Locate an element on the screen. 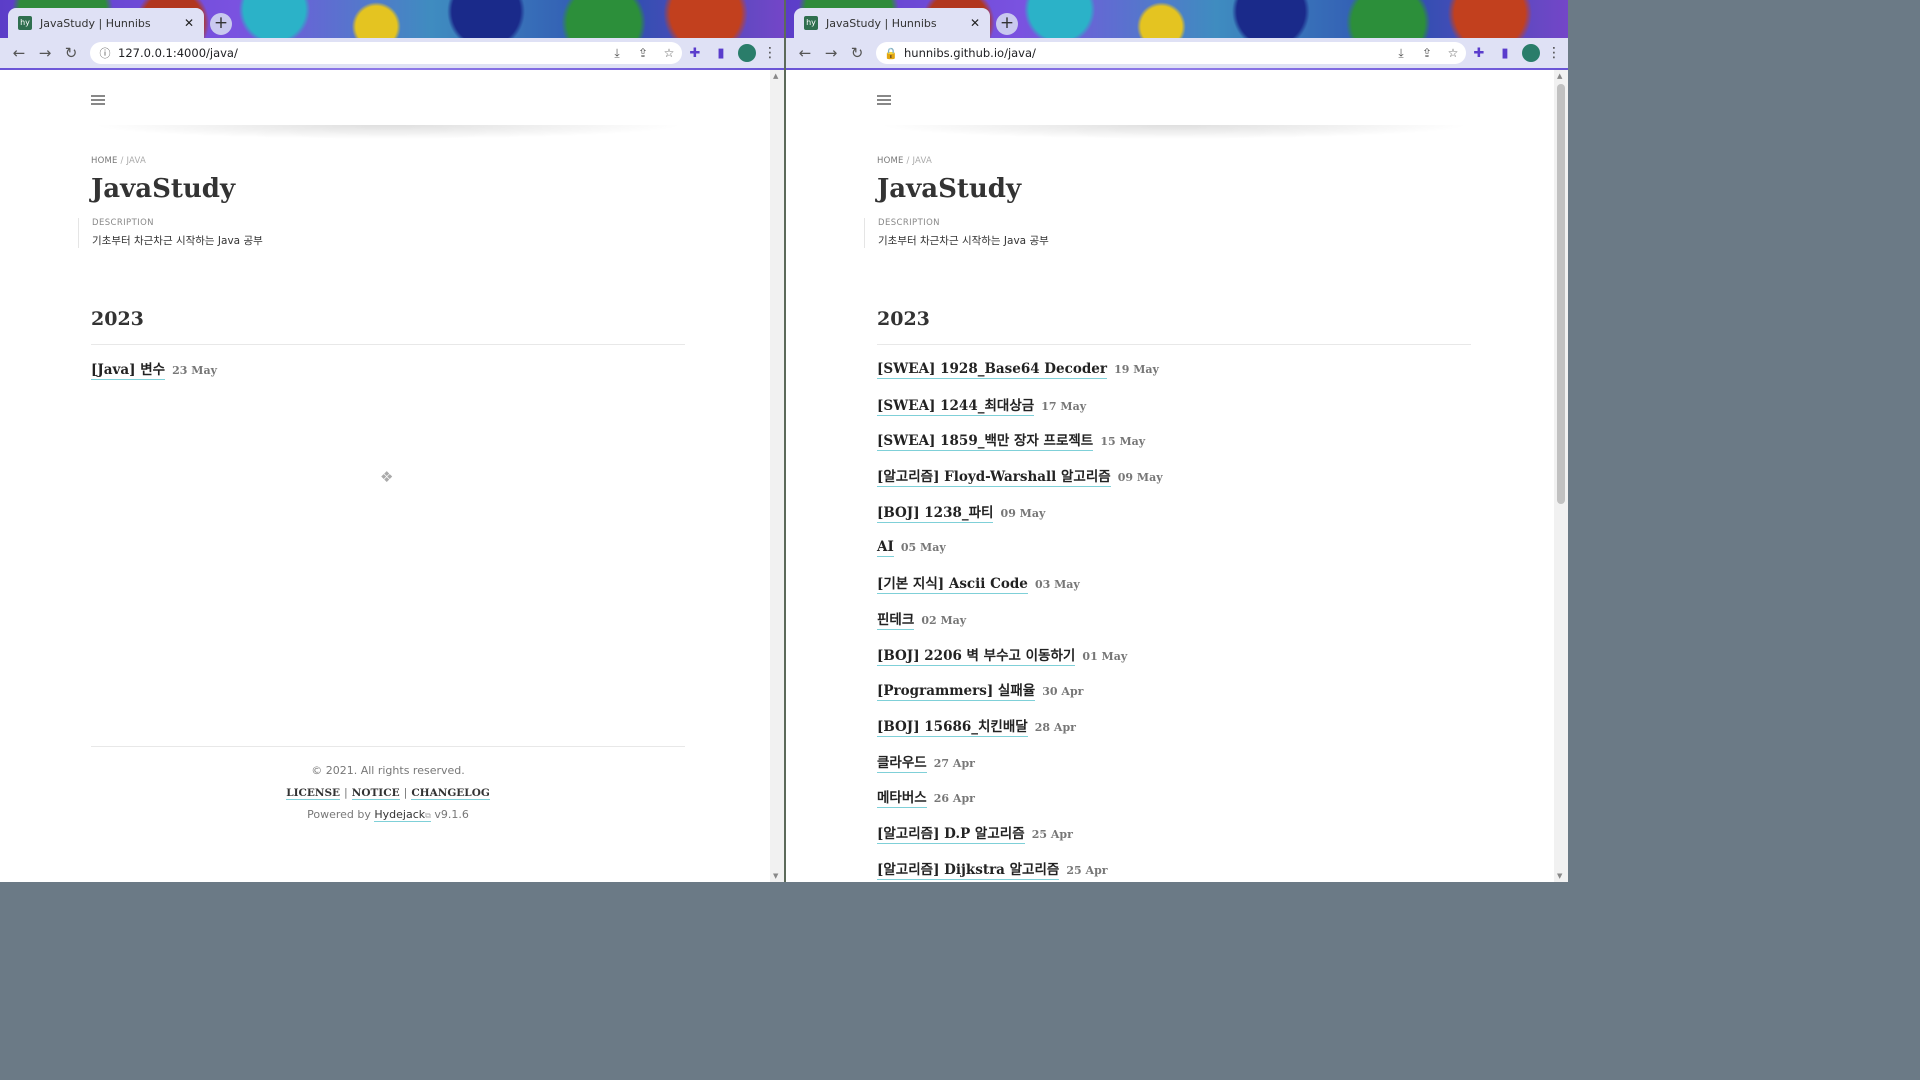  post-list: [Java] 변수 23 May is located at coordinates (154, 376).